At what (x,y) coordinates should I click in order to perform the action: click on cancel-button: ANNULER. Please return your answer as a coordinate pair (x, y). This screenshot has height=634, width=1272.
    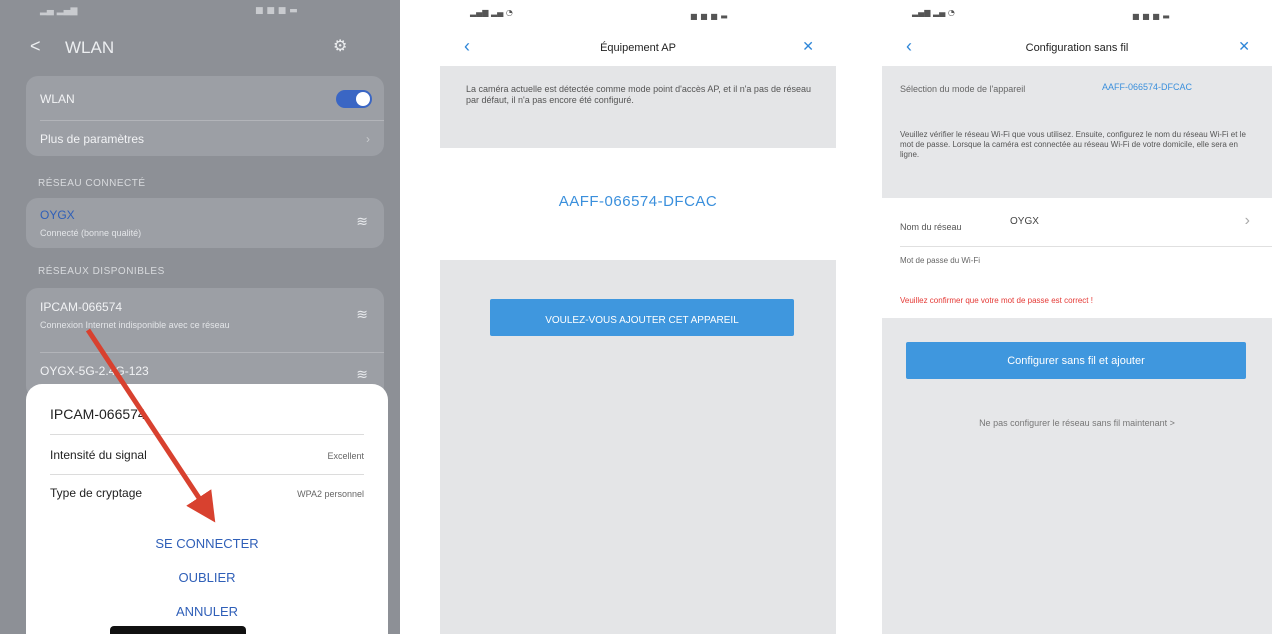
    Looking at the image, I should click on (207, 611).